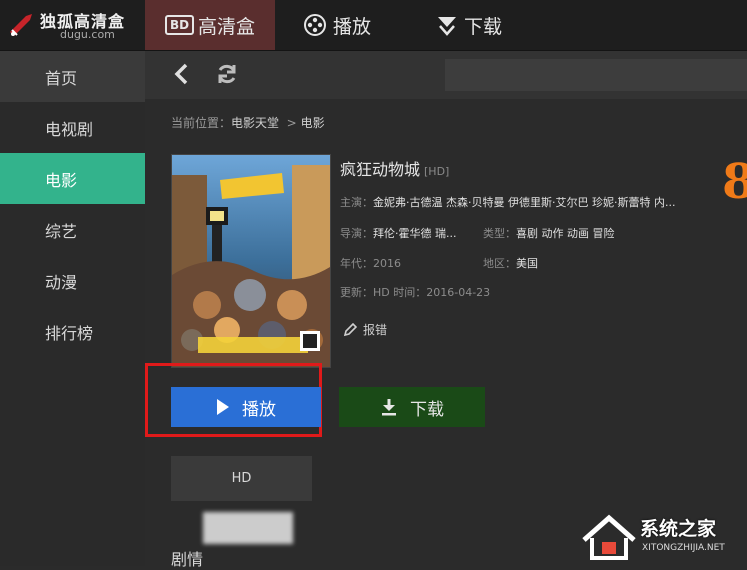  What do you see at coordinates (683, 548) in the screenshot?
I see `watermark-subtitle: XITONGZHIJIA.NET` at bounding box center [683, 548].